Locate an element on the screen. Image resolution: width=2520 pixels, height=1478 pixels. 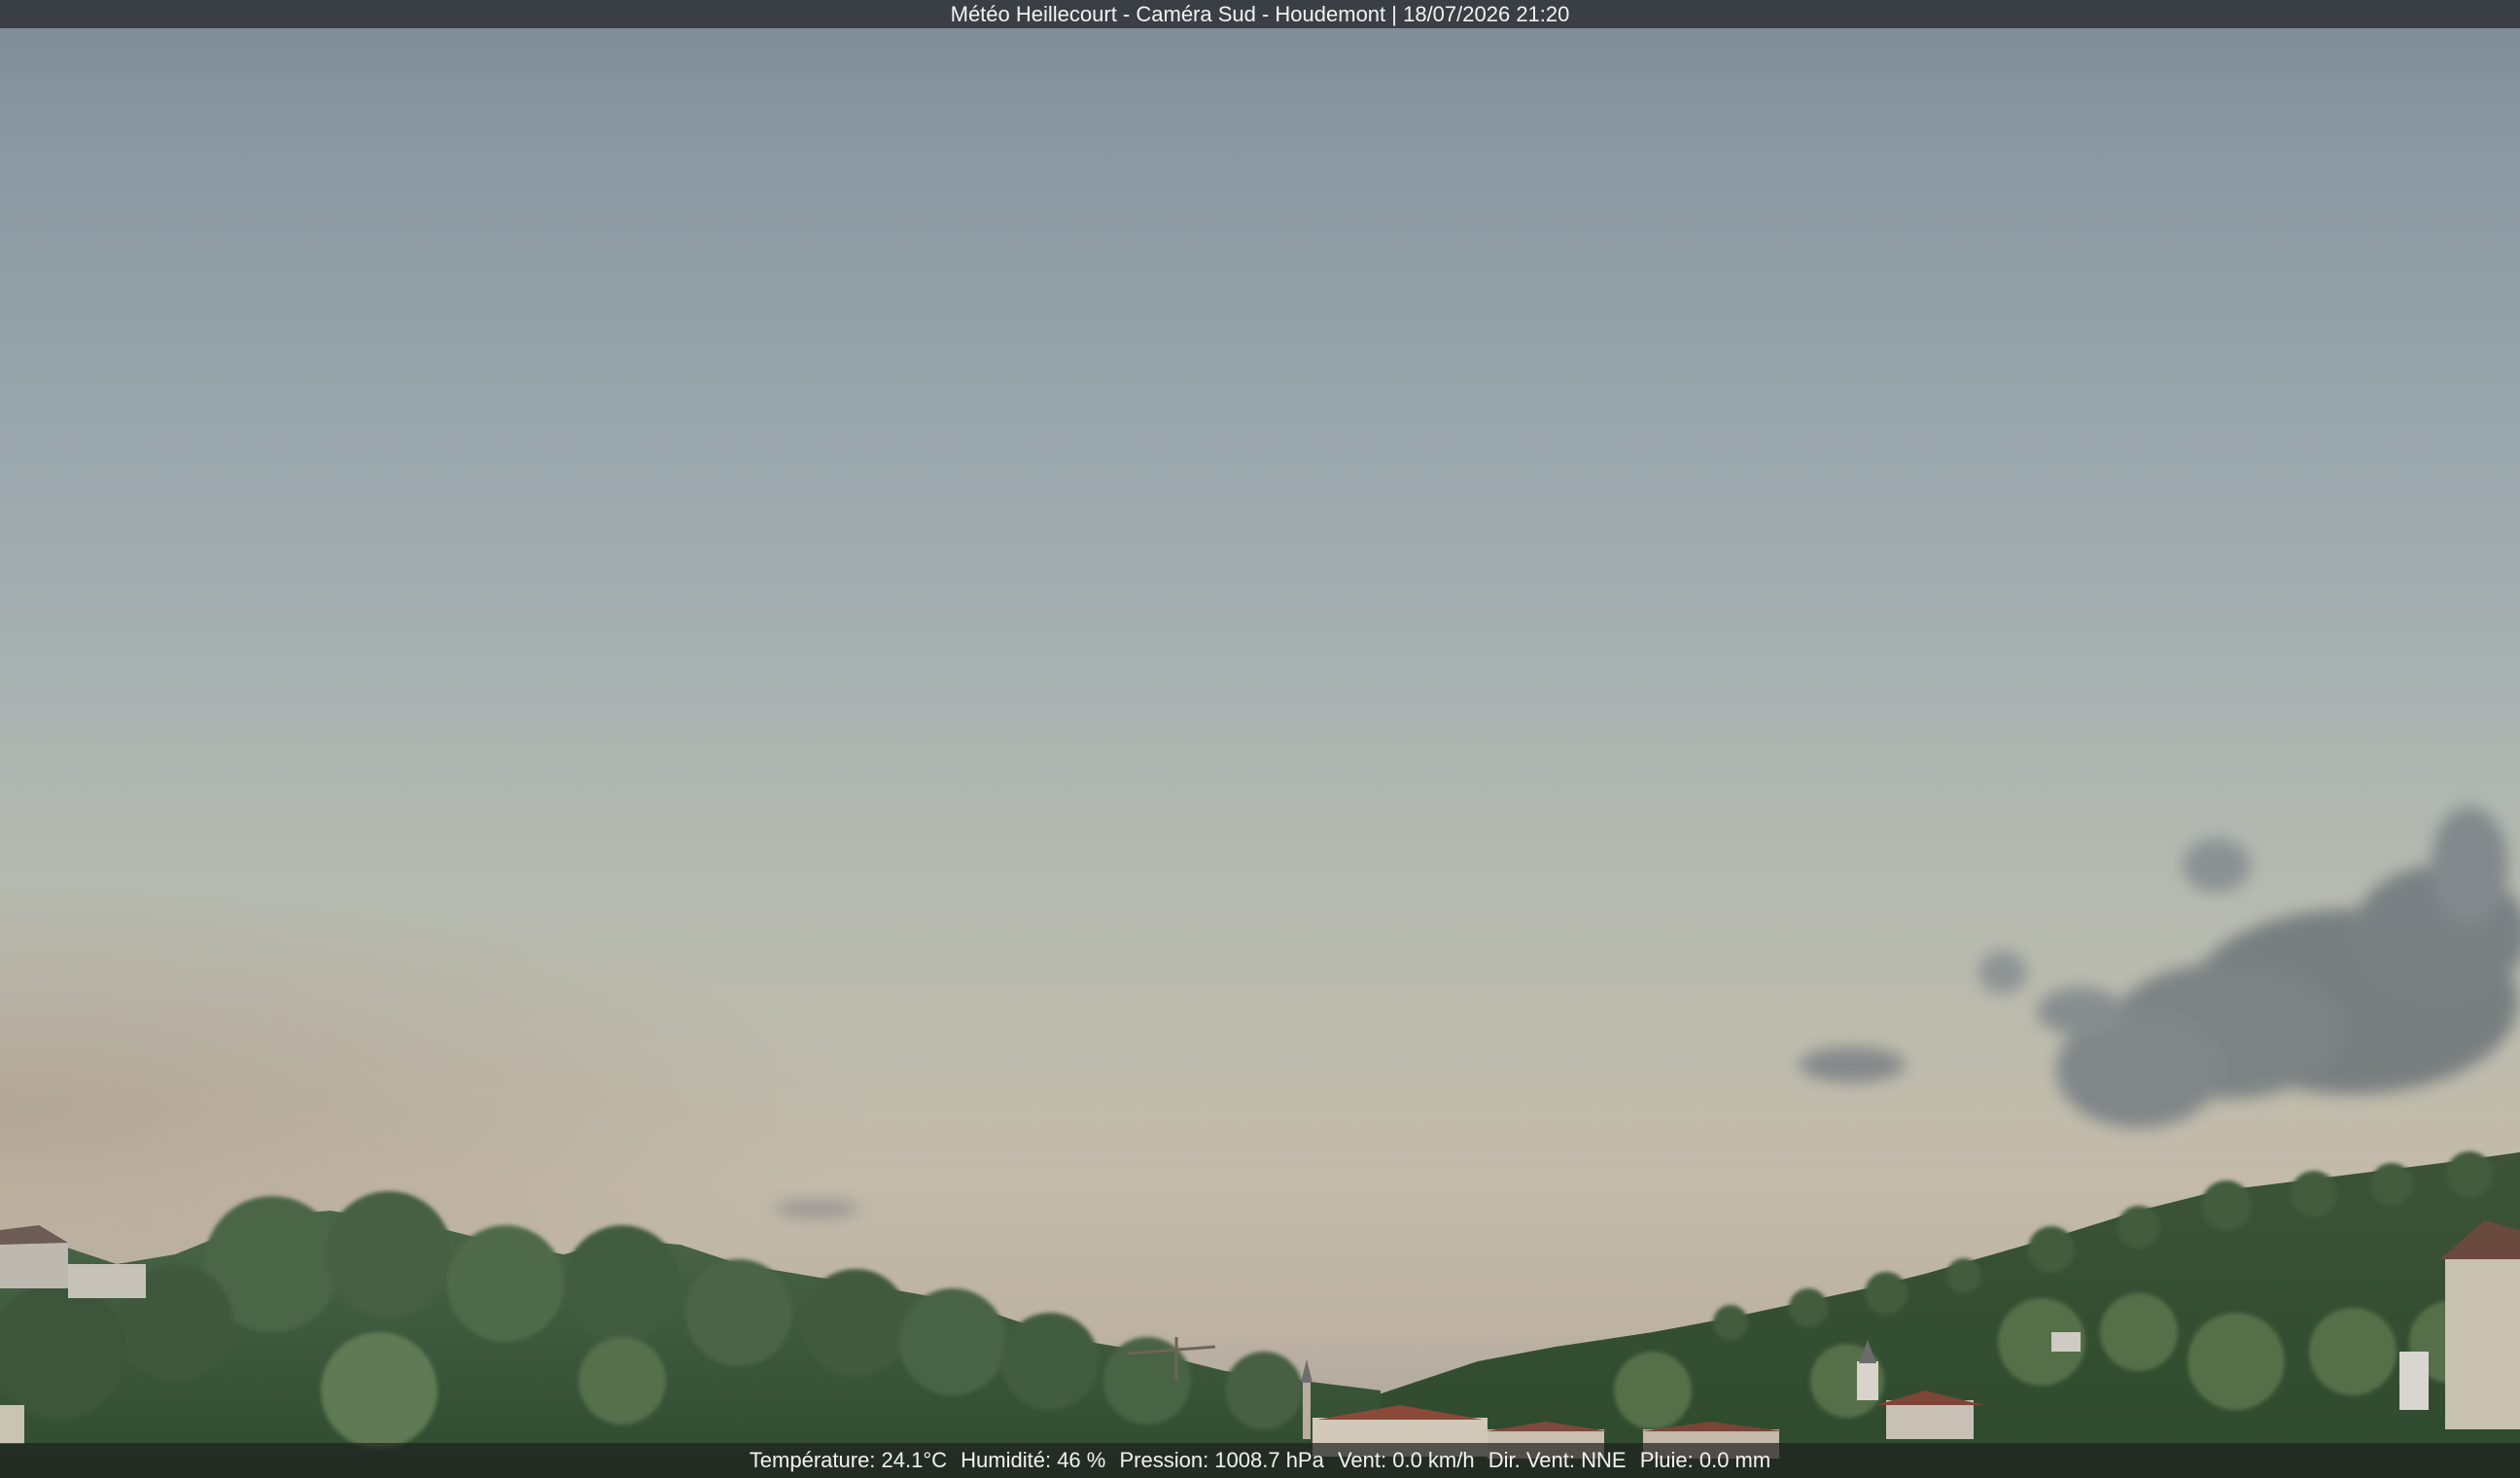
wind-speed-readout: Vent: 0.0 km/h is located at coordinates (1406, 1460).